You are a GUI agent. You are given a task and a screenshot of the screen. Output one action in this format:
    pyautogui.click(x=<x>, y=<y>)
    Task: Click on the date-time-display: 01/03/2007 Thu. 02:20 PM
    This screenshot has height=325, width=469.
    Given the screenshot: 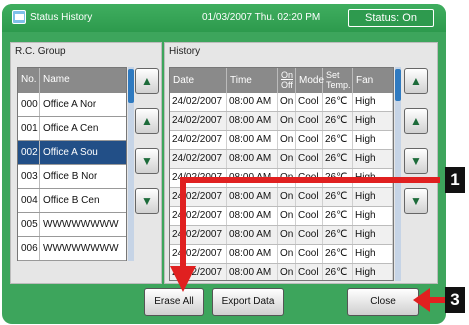 What is the action you would take?
    pyautogui.click(x=261, y=17)
    